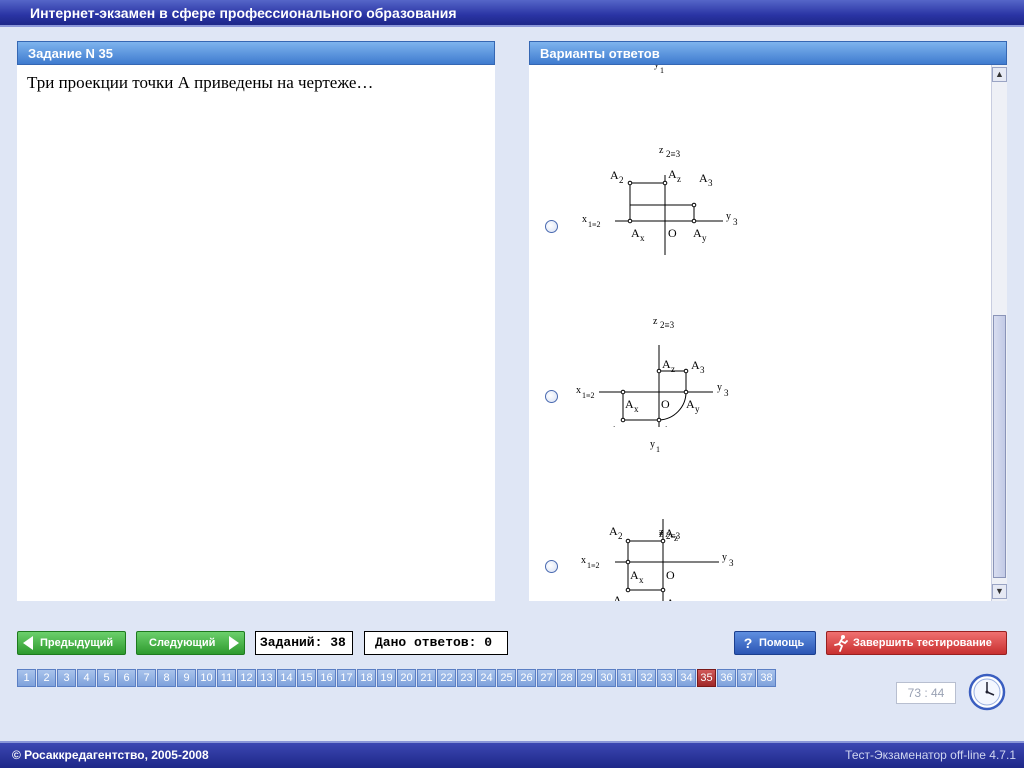  Describe the element at coordinates (110, 755) in the screenshot. I see `copyright-text: © Росаккредагентство, 2005-2008` at that location.